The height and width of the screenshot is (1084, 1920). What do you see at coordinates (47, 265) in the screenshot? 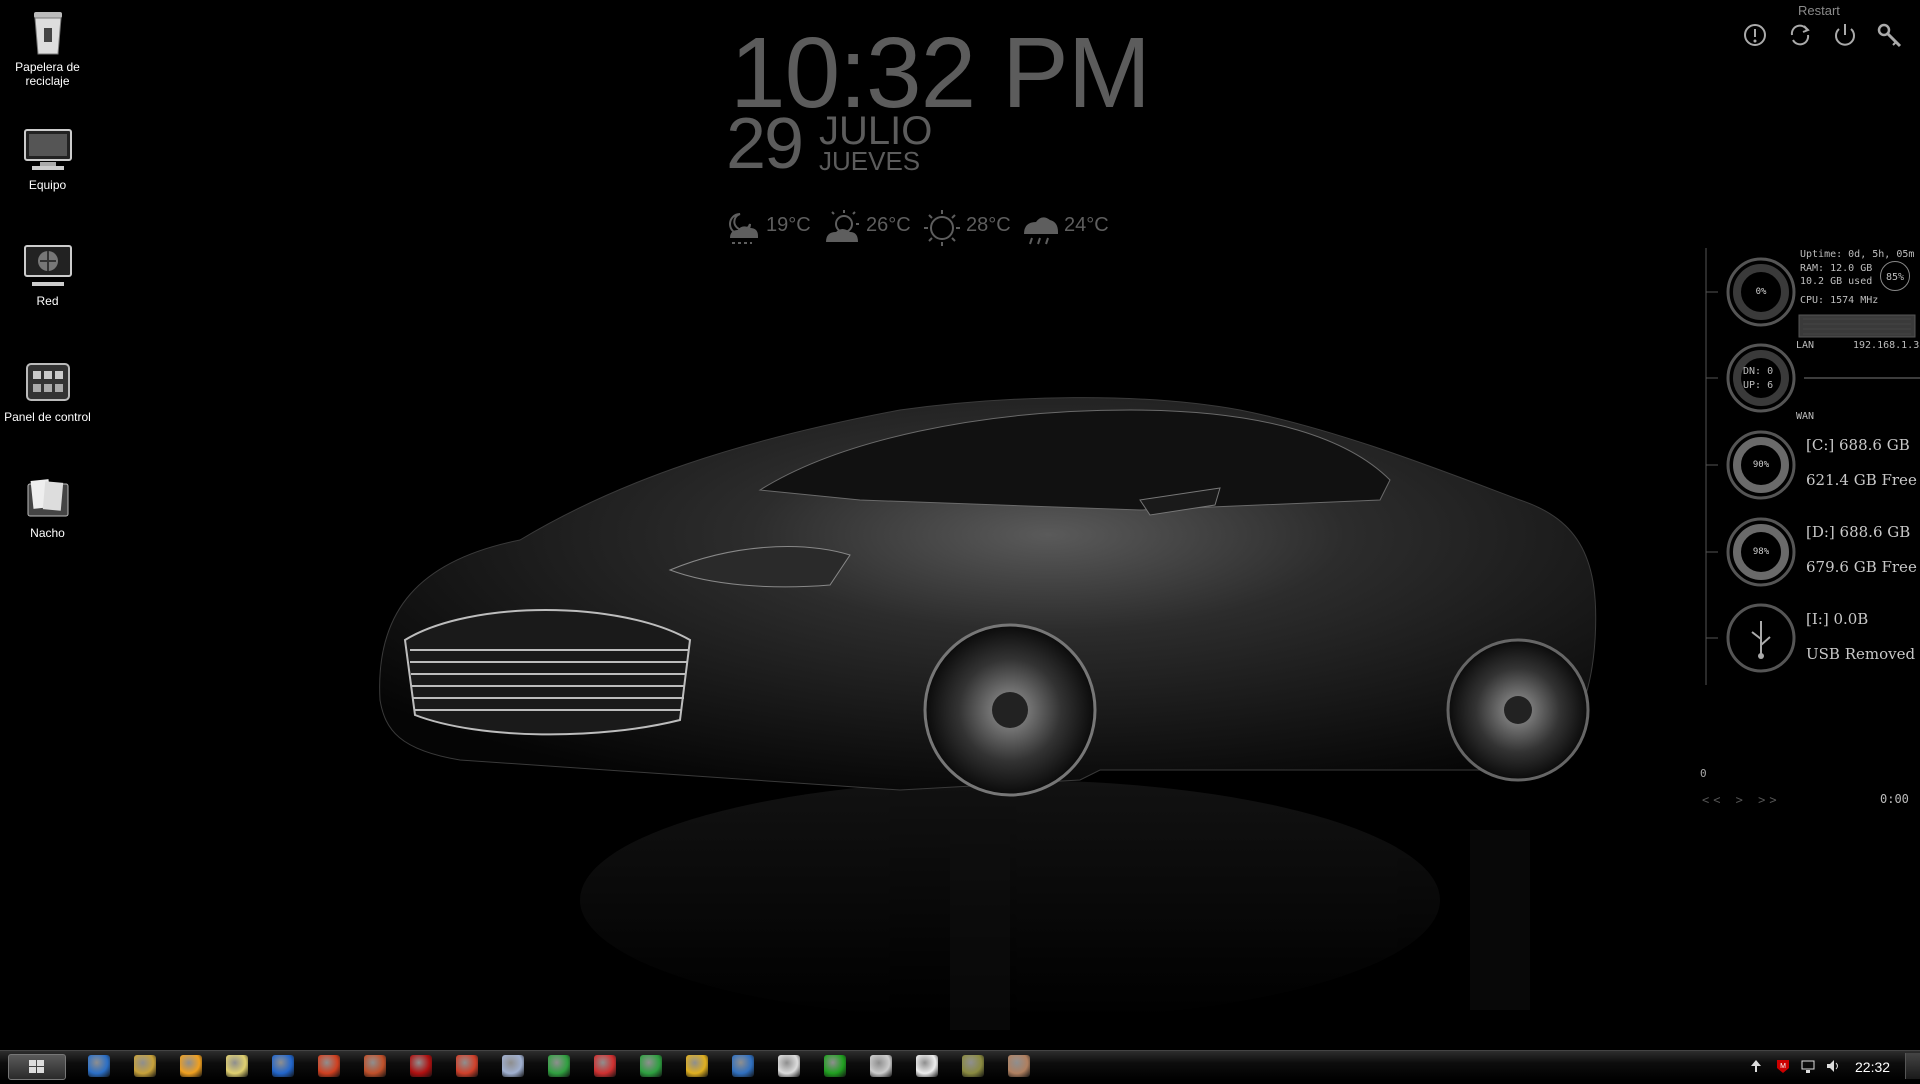
I see `network-icon` at bounding box center [47, 265].